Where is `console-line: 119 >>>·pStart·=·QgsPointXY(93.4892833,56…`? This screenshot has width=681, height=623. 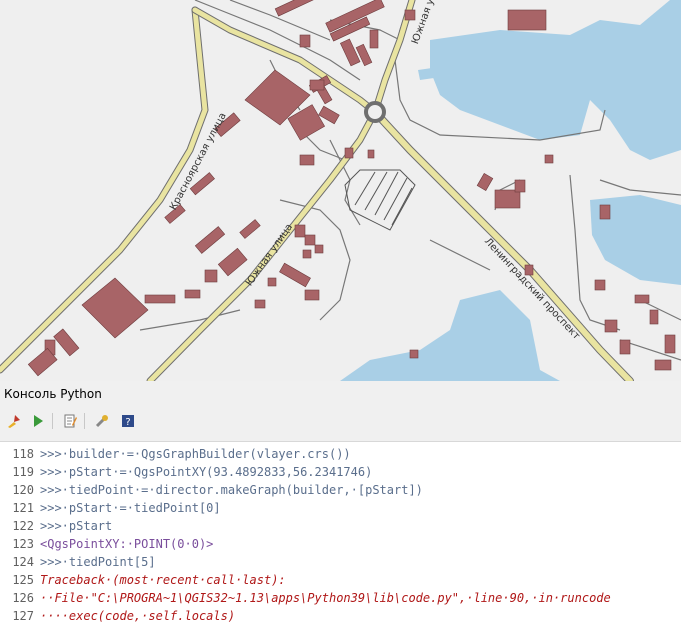 console-line: 119 >>>·pStart·=·QgsPointXY(93.4892833,56… is located at coordinates (340, 472).